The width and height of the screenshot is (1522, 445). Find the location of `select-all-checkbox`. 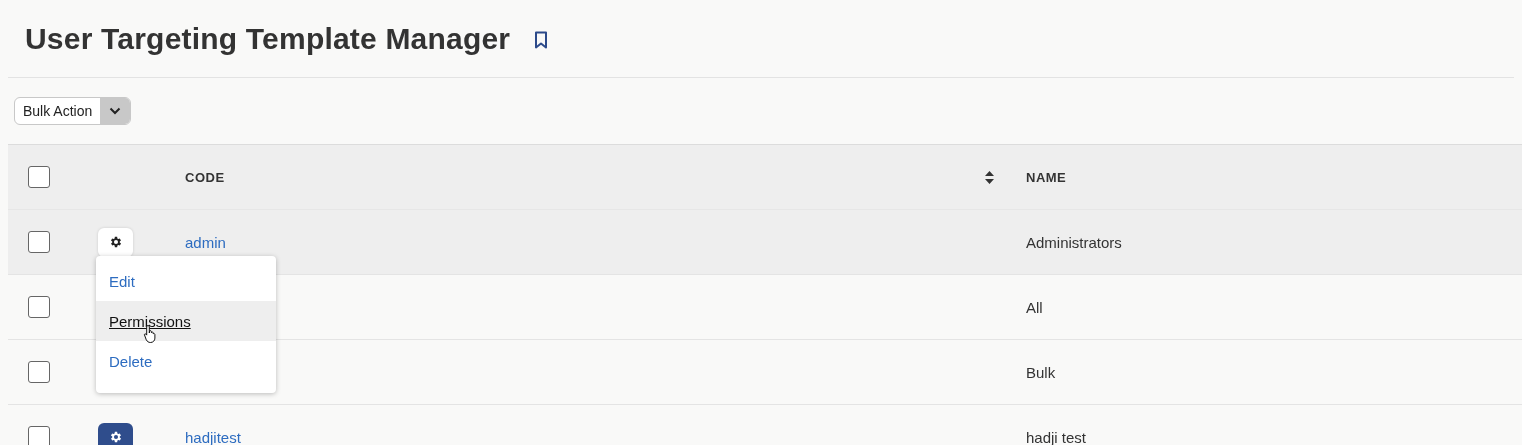

select-all-checkbox is located at coordinates (39, 177).